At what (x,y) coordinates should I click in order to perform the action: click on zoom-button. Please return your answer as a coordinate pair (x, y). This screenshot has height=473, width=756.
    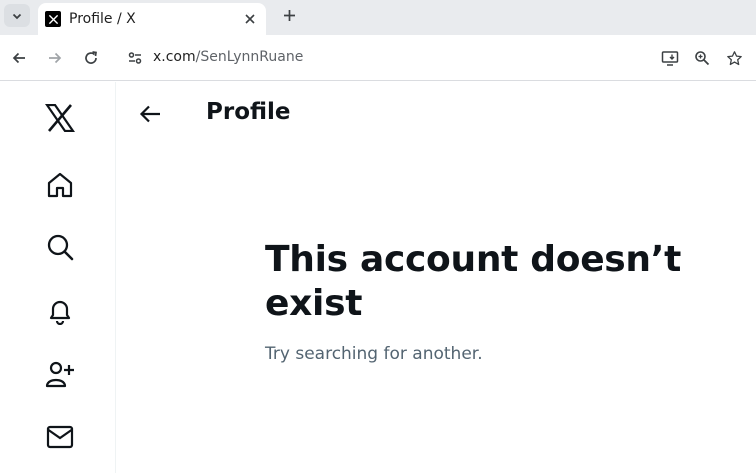
    Looking at the image, I should click on (702, 58).